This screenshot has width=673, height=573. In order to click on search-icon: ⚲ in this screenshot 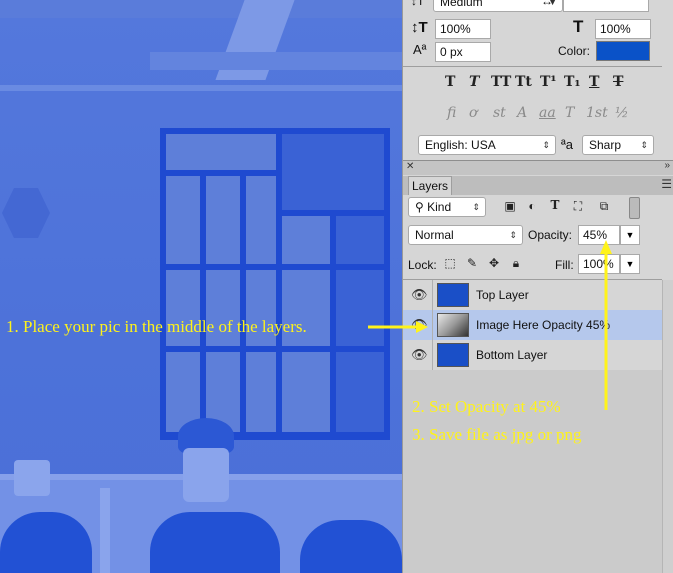, I will do `click(419, 207)`.